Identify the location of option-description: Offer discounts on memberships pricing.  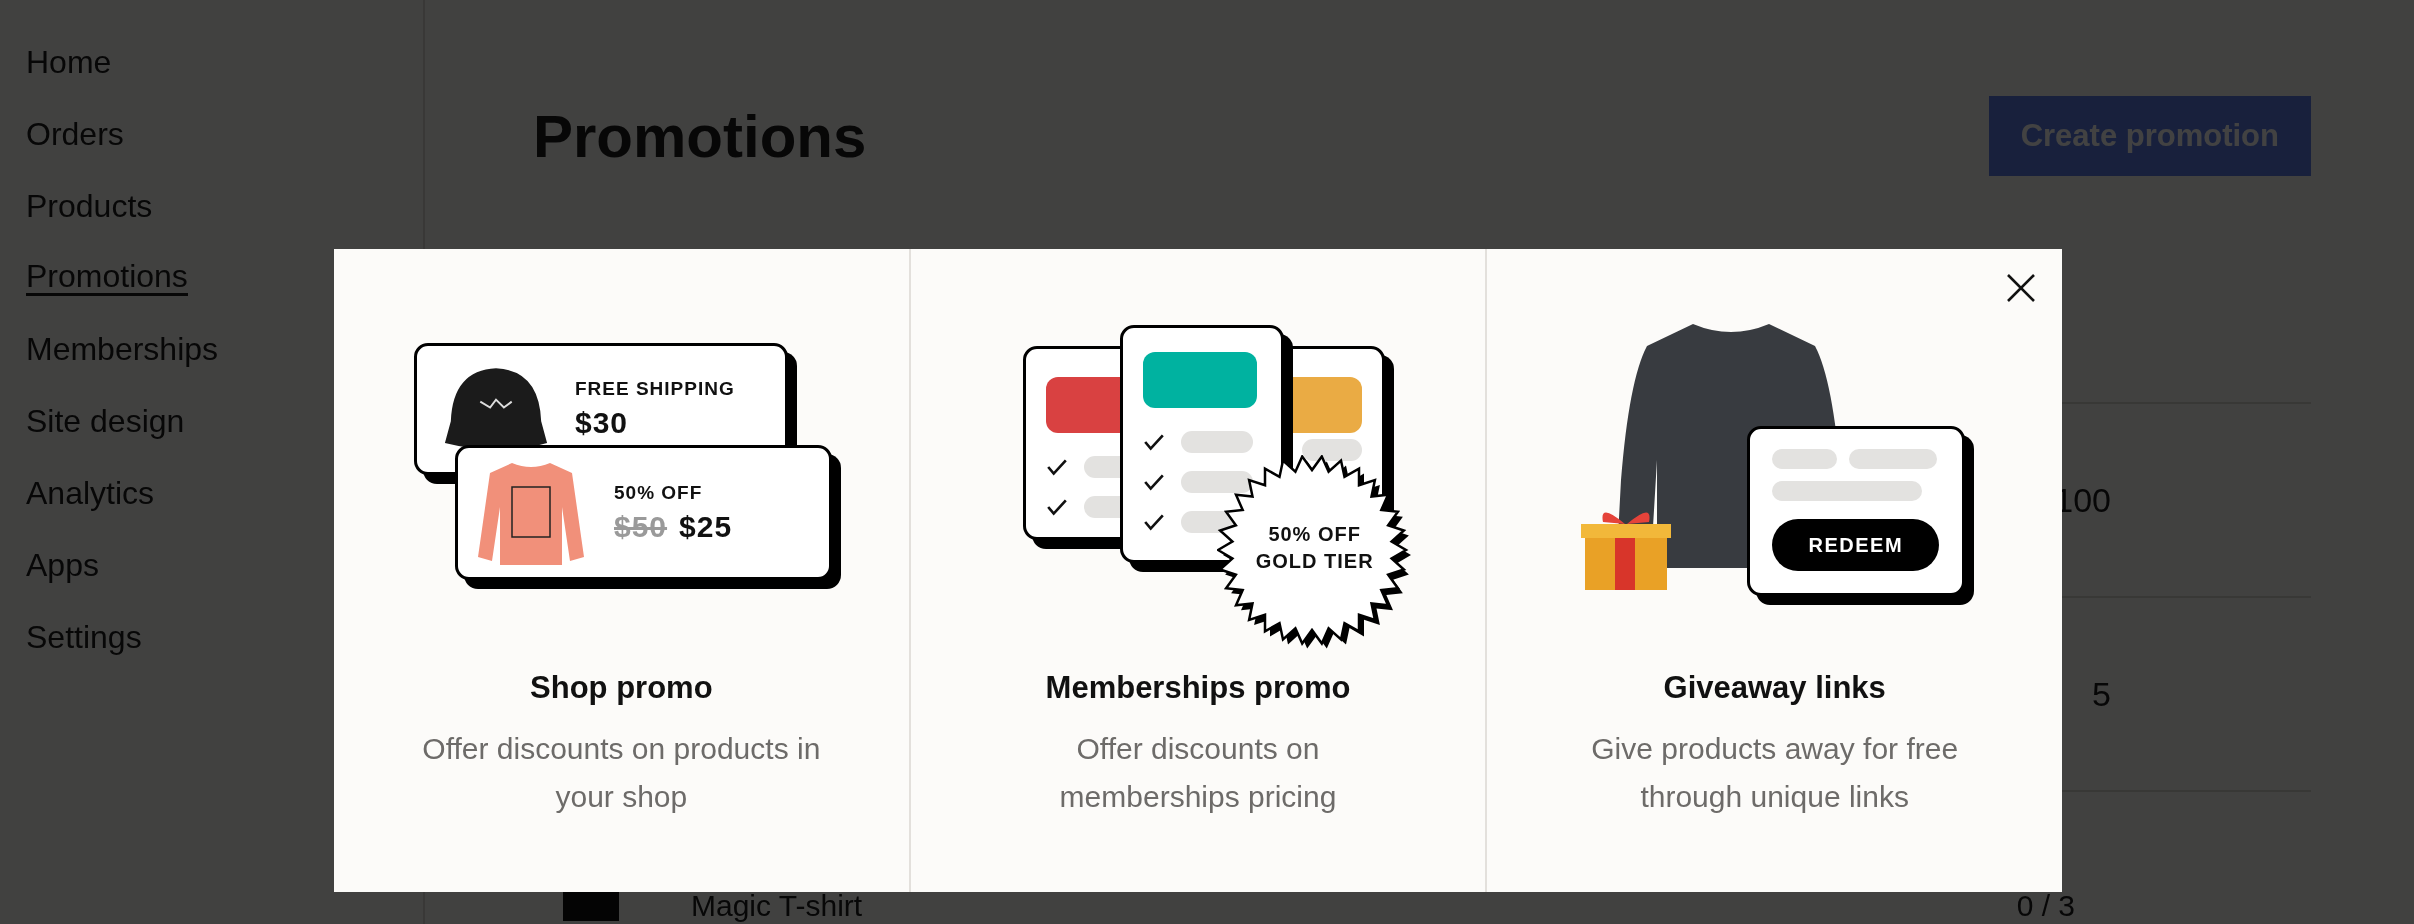
(1198, 773).